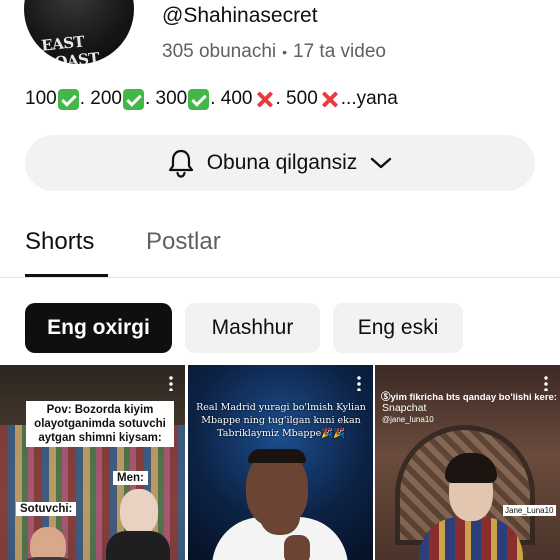 The height and width of the screenshot is (560, 560). What do you see at coordinates (240, 15) in the screenshot?
I see `channel-handle: @Shahinasecret` at bounding box center [240, 15].